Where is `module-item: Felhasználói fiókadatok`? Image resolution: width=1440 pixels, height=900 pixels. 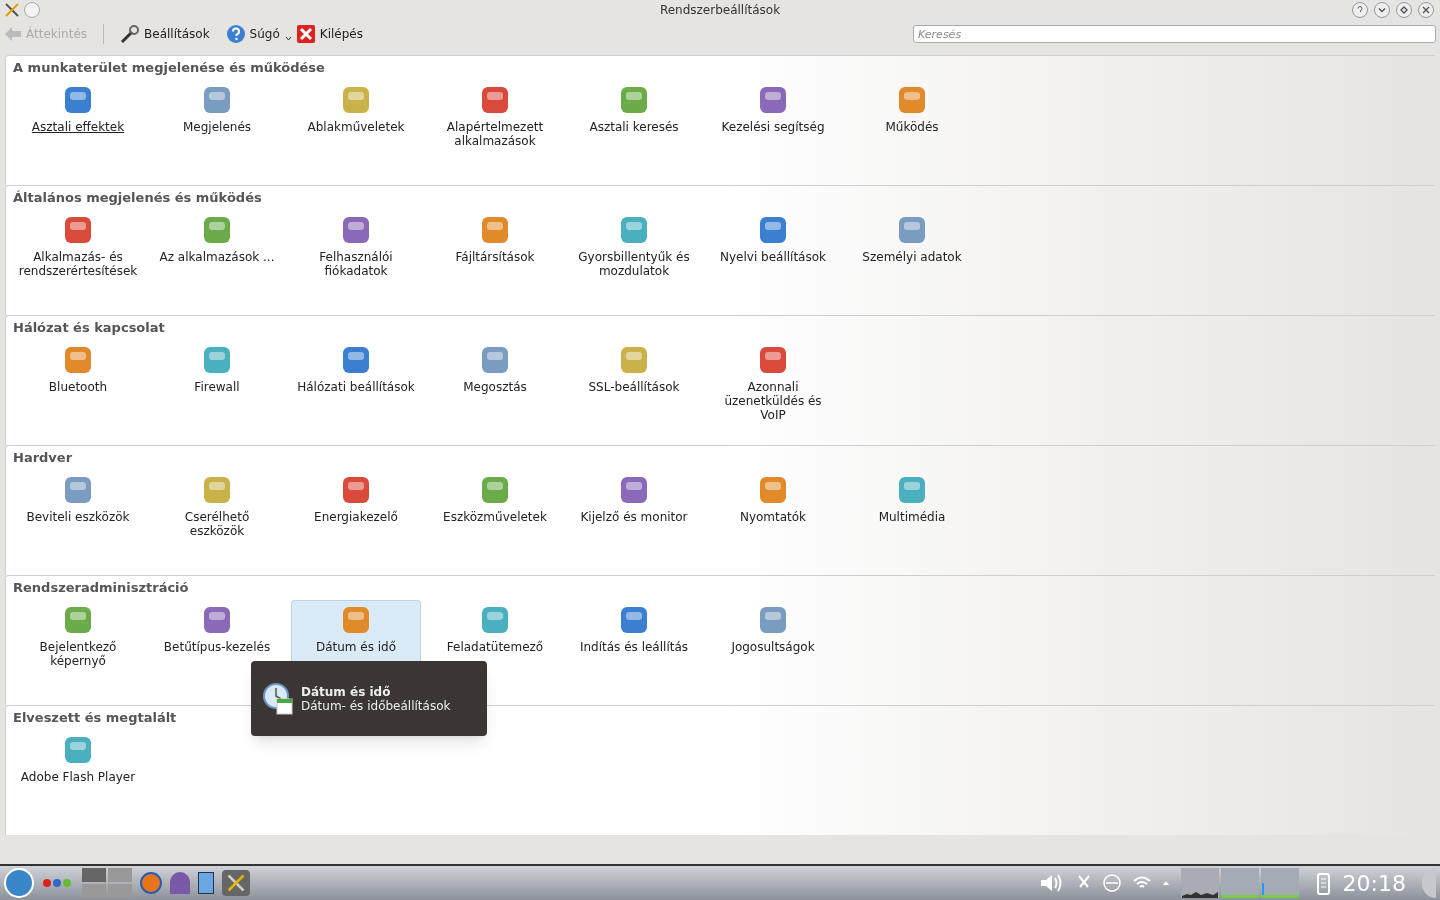
module-item: Felhasználói fiókadatok is located at coordinates (356, 245).